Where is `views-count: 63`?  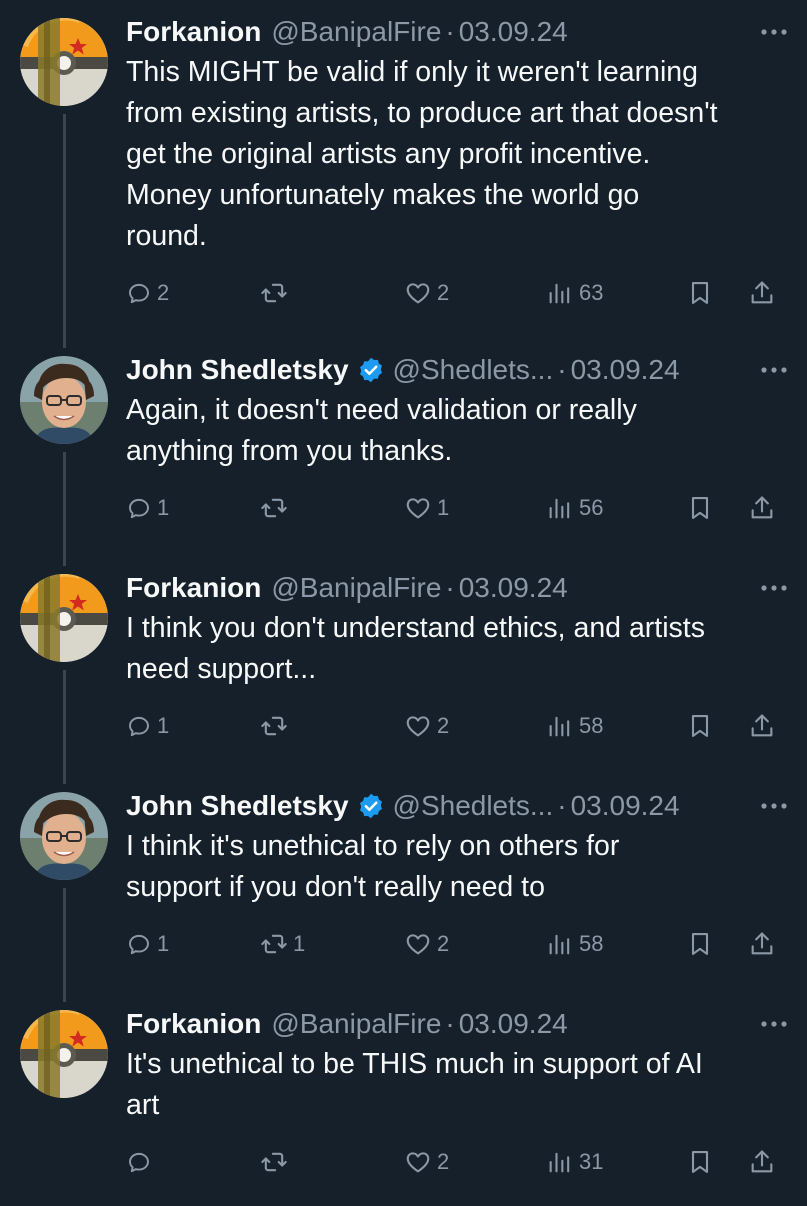 views-count: 63 is located at coordinates (591, 292).